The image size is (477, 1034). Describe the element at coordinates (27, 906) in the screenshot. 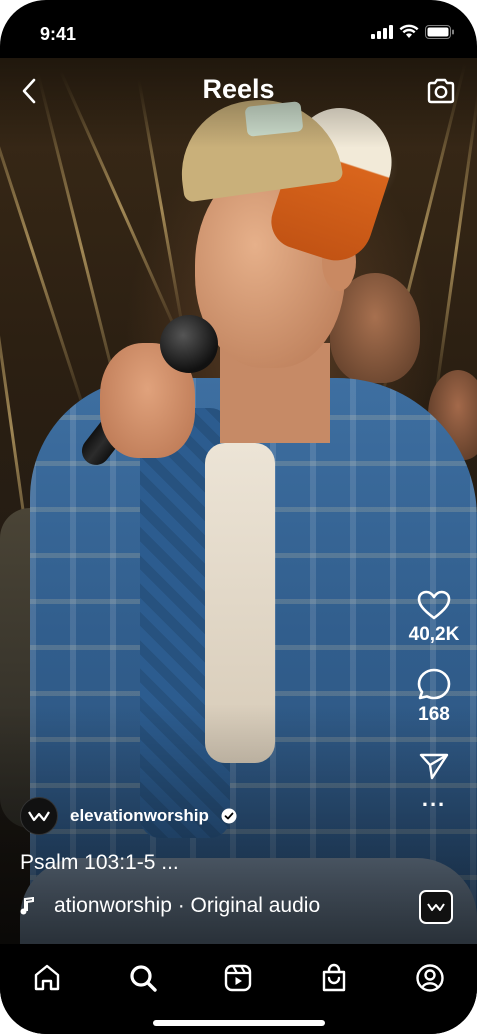

I see `music-note-icon` at that location.